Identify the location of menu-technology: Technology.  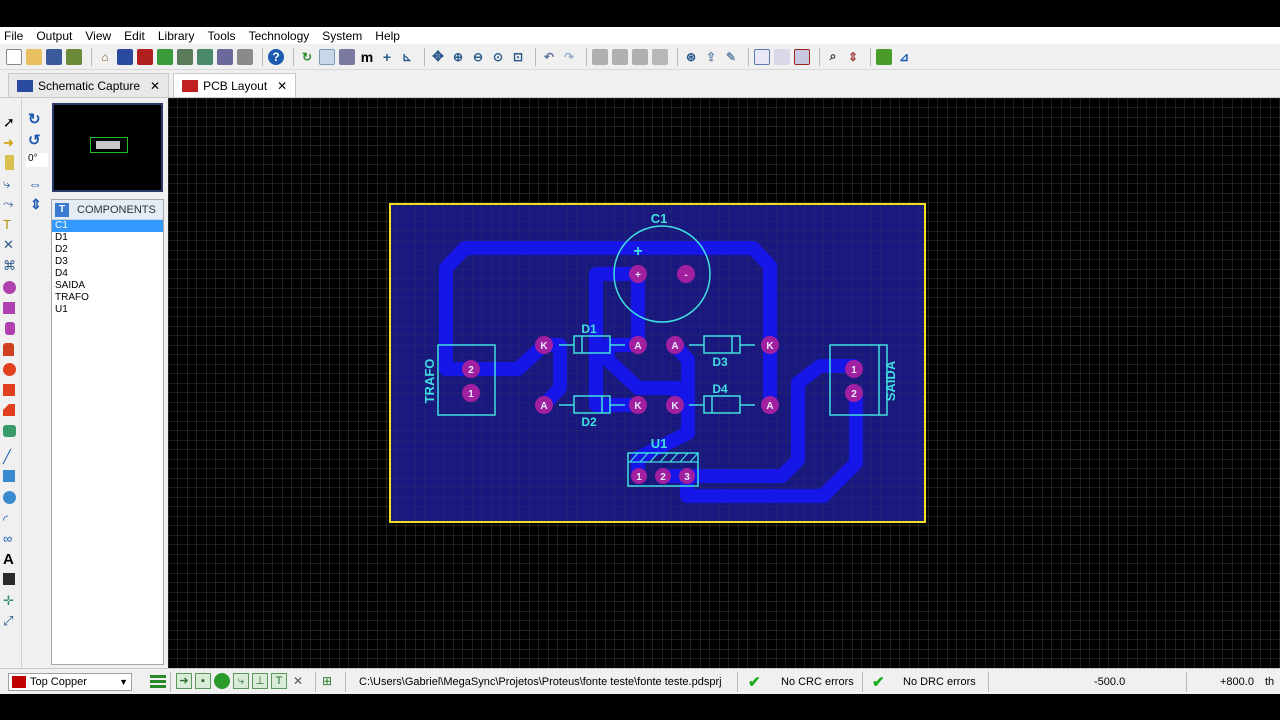
(279, 36).